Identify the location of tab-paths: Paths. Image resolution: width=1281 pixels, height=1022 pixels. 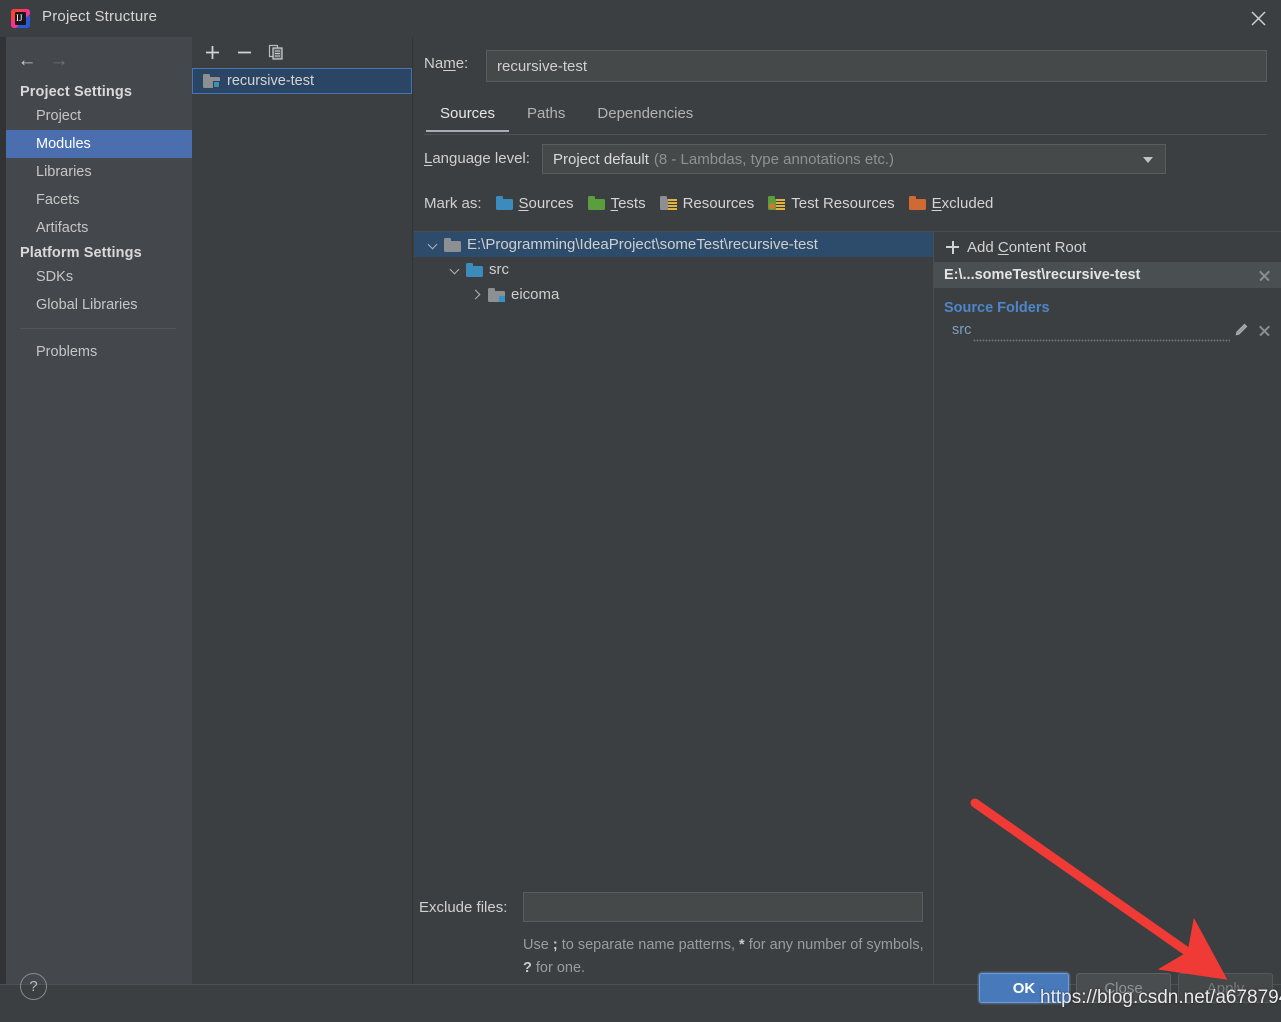
(546, 117).